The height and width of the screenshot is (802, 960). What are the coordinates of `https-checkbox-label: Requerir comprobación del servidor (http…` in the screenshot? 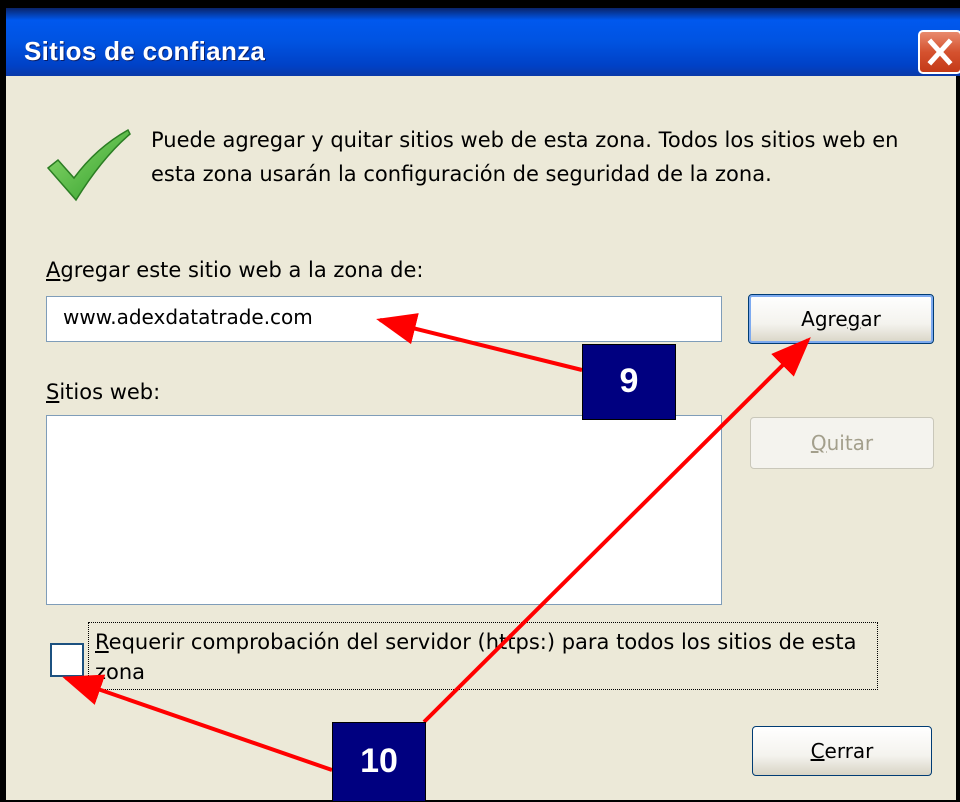 It's located at (483, 656).